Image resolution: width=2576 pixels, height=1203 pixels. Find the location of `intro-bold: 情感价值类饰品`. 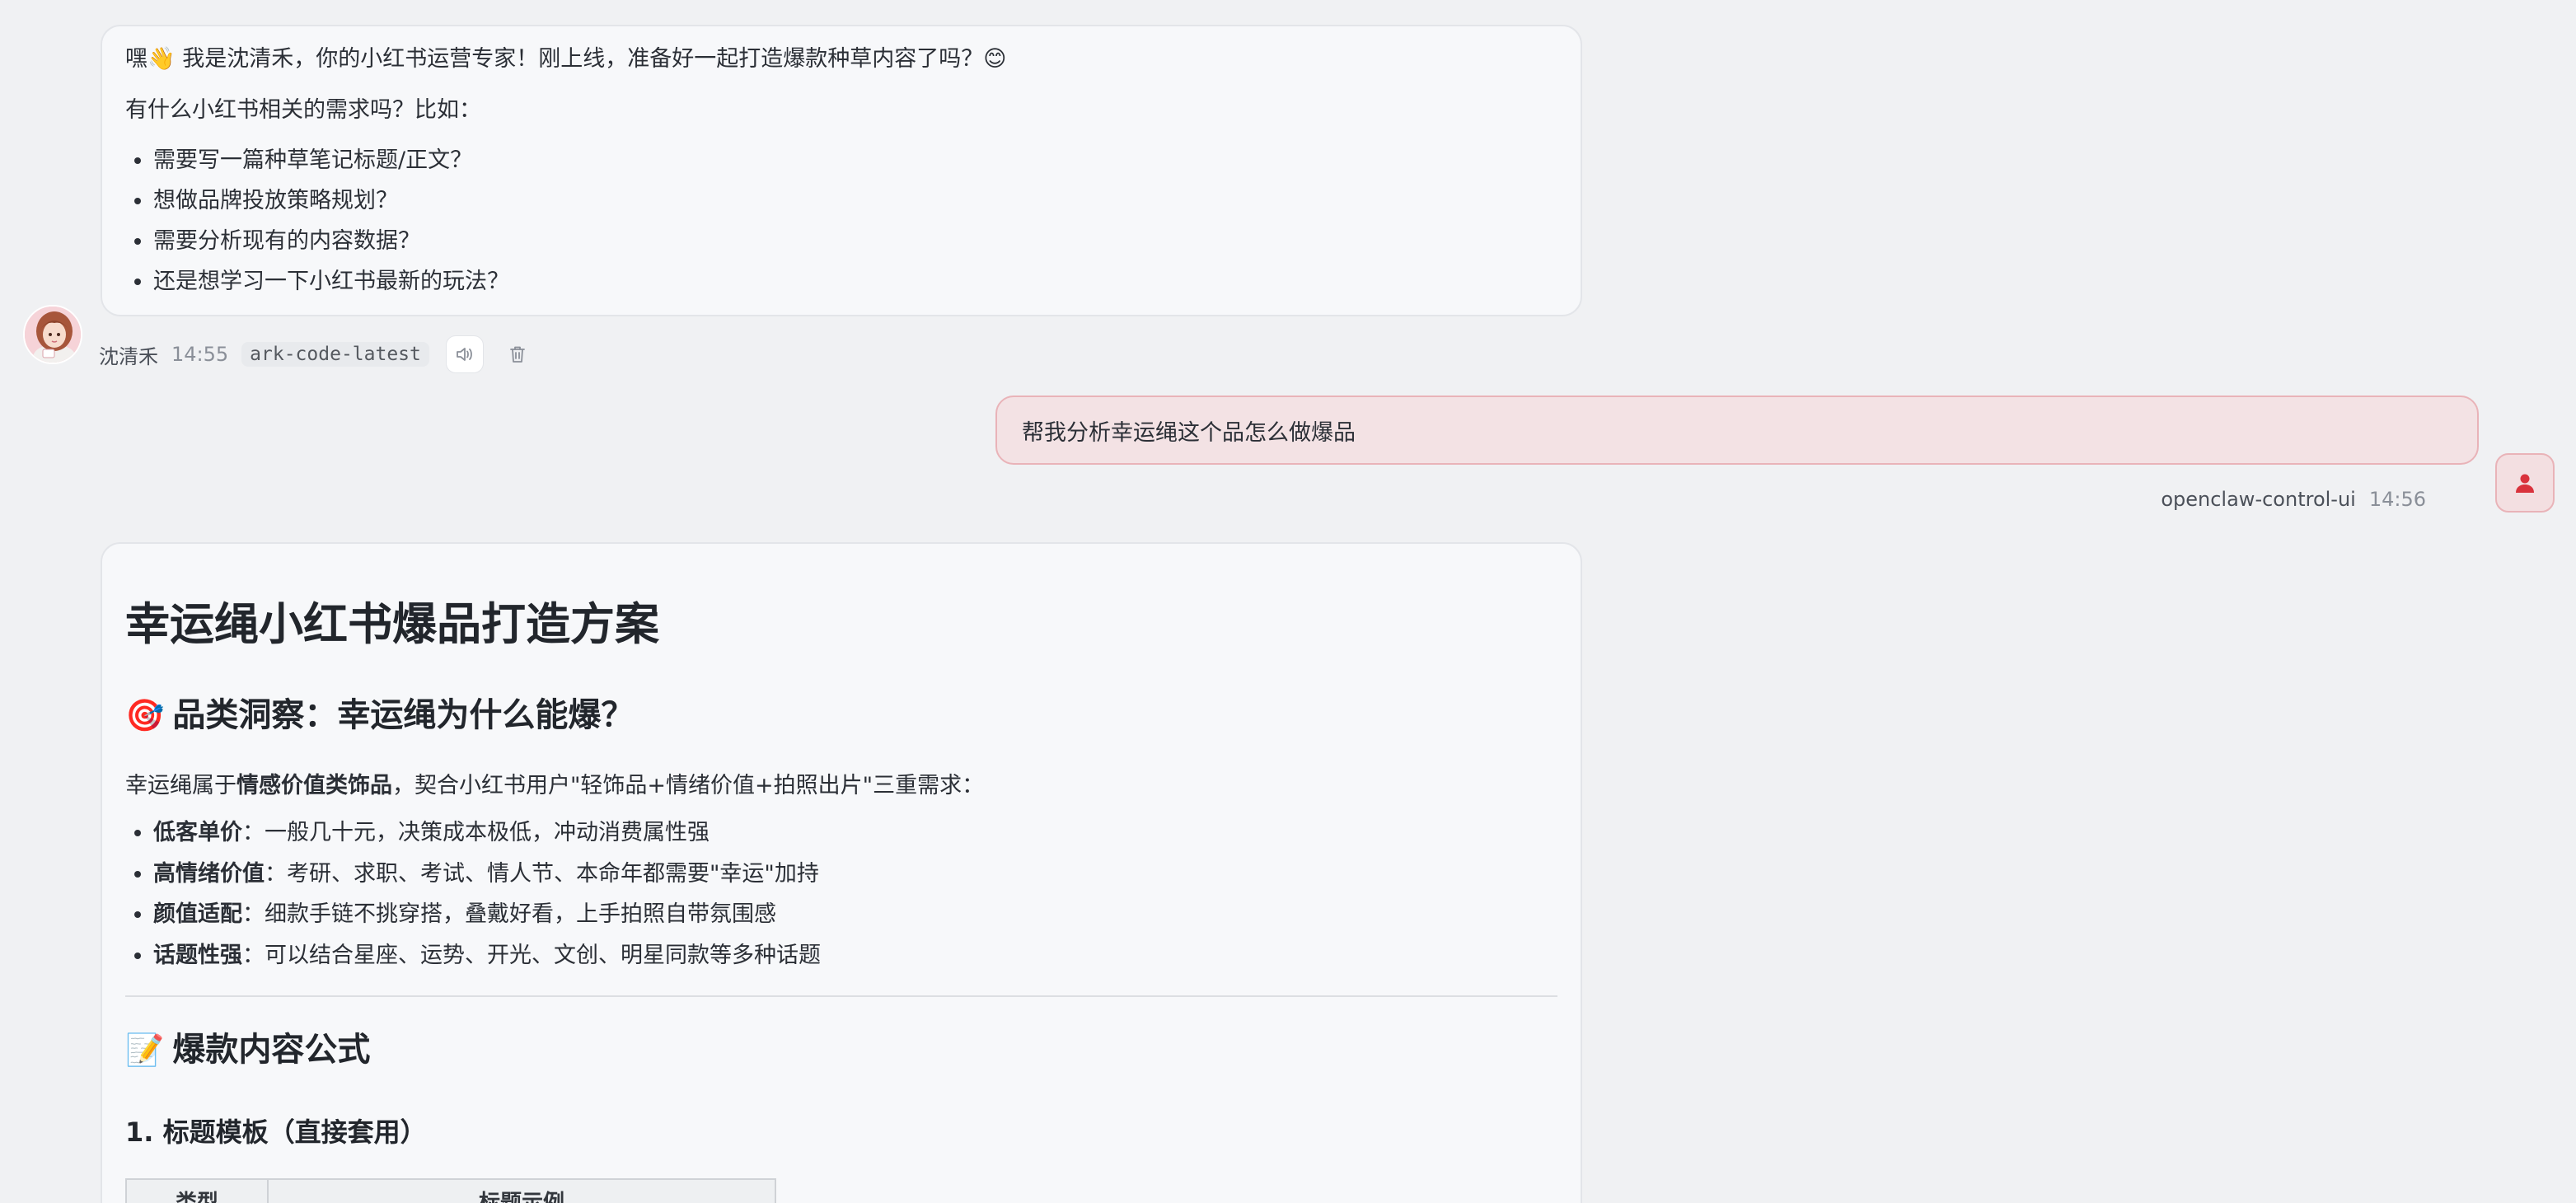

intro-bold: 情感价值类饰品 is located at coordinates (314, 786).